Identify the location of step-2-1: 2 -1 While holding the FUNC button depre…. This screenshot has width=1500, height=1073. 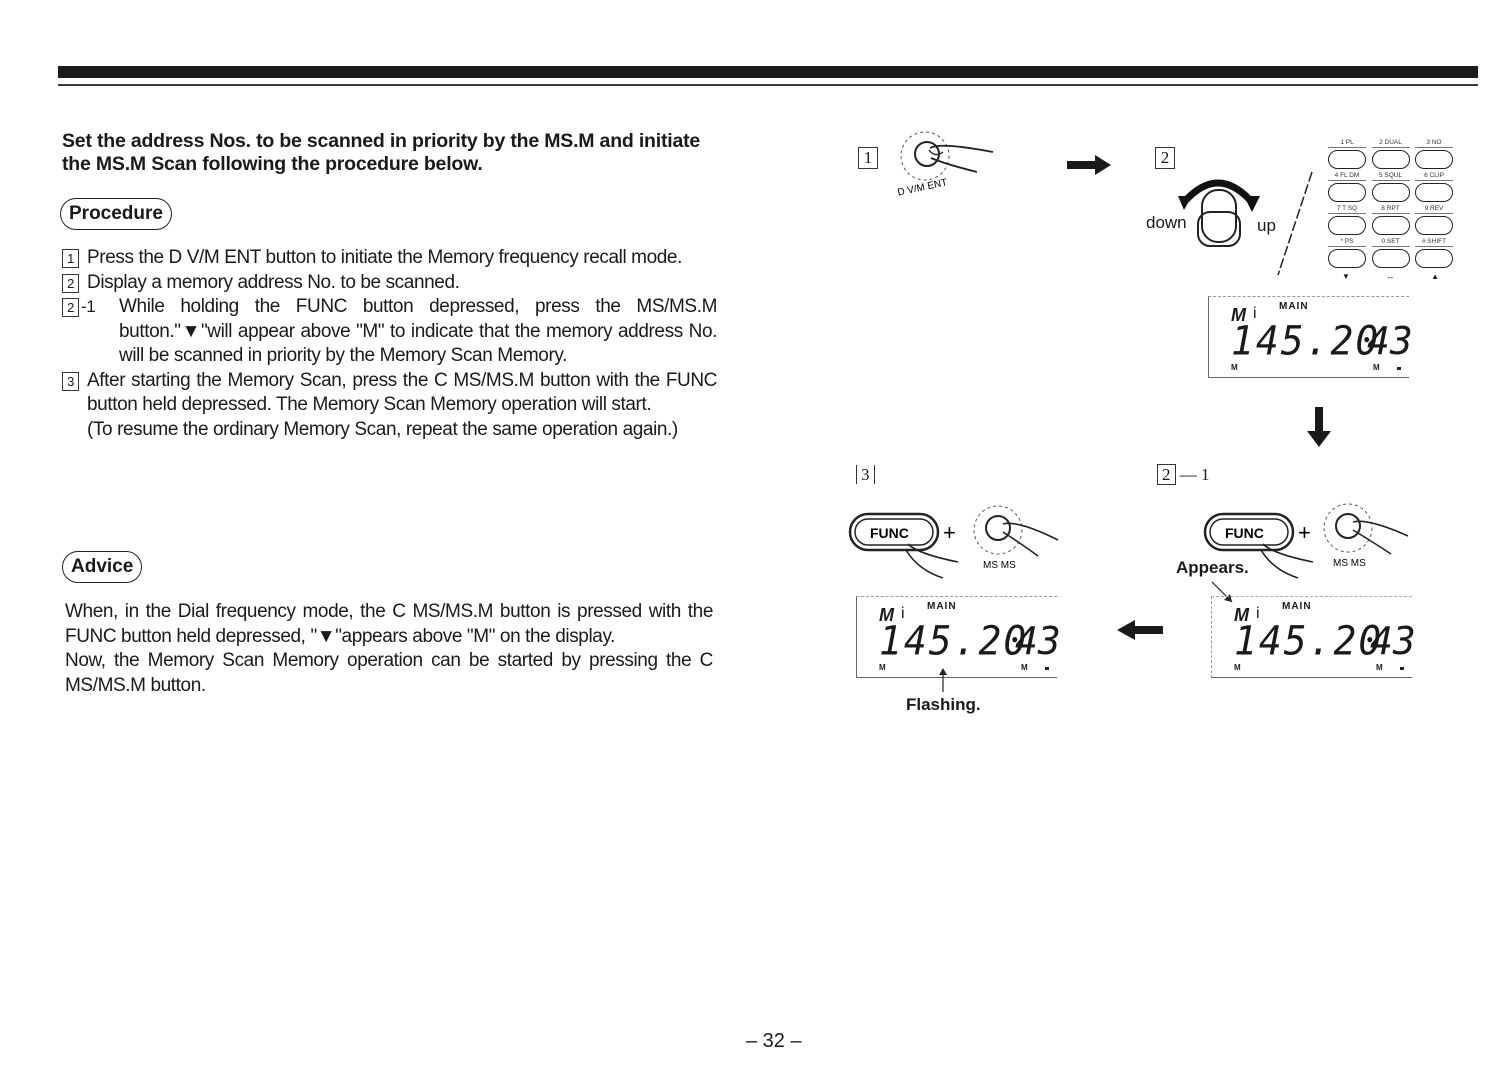
(389, 332).